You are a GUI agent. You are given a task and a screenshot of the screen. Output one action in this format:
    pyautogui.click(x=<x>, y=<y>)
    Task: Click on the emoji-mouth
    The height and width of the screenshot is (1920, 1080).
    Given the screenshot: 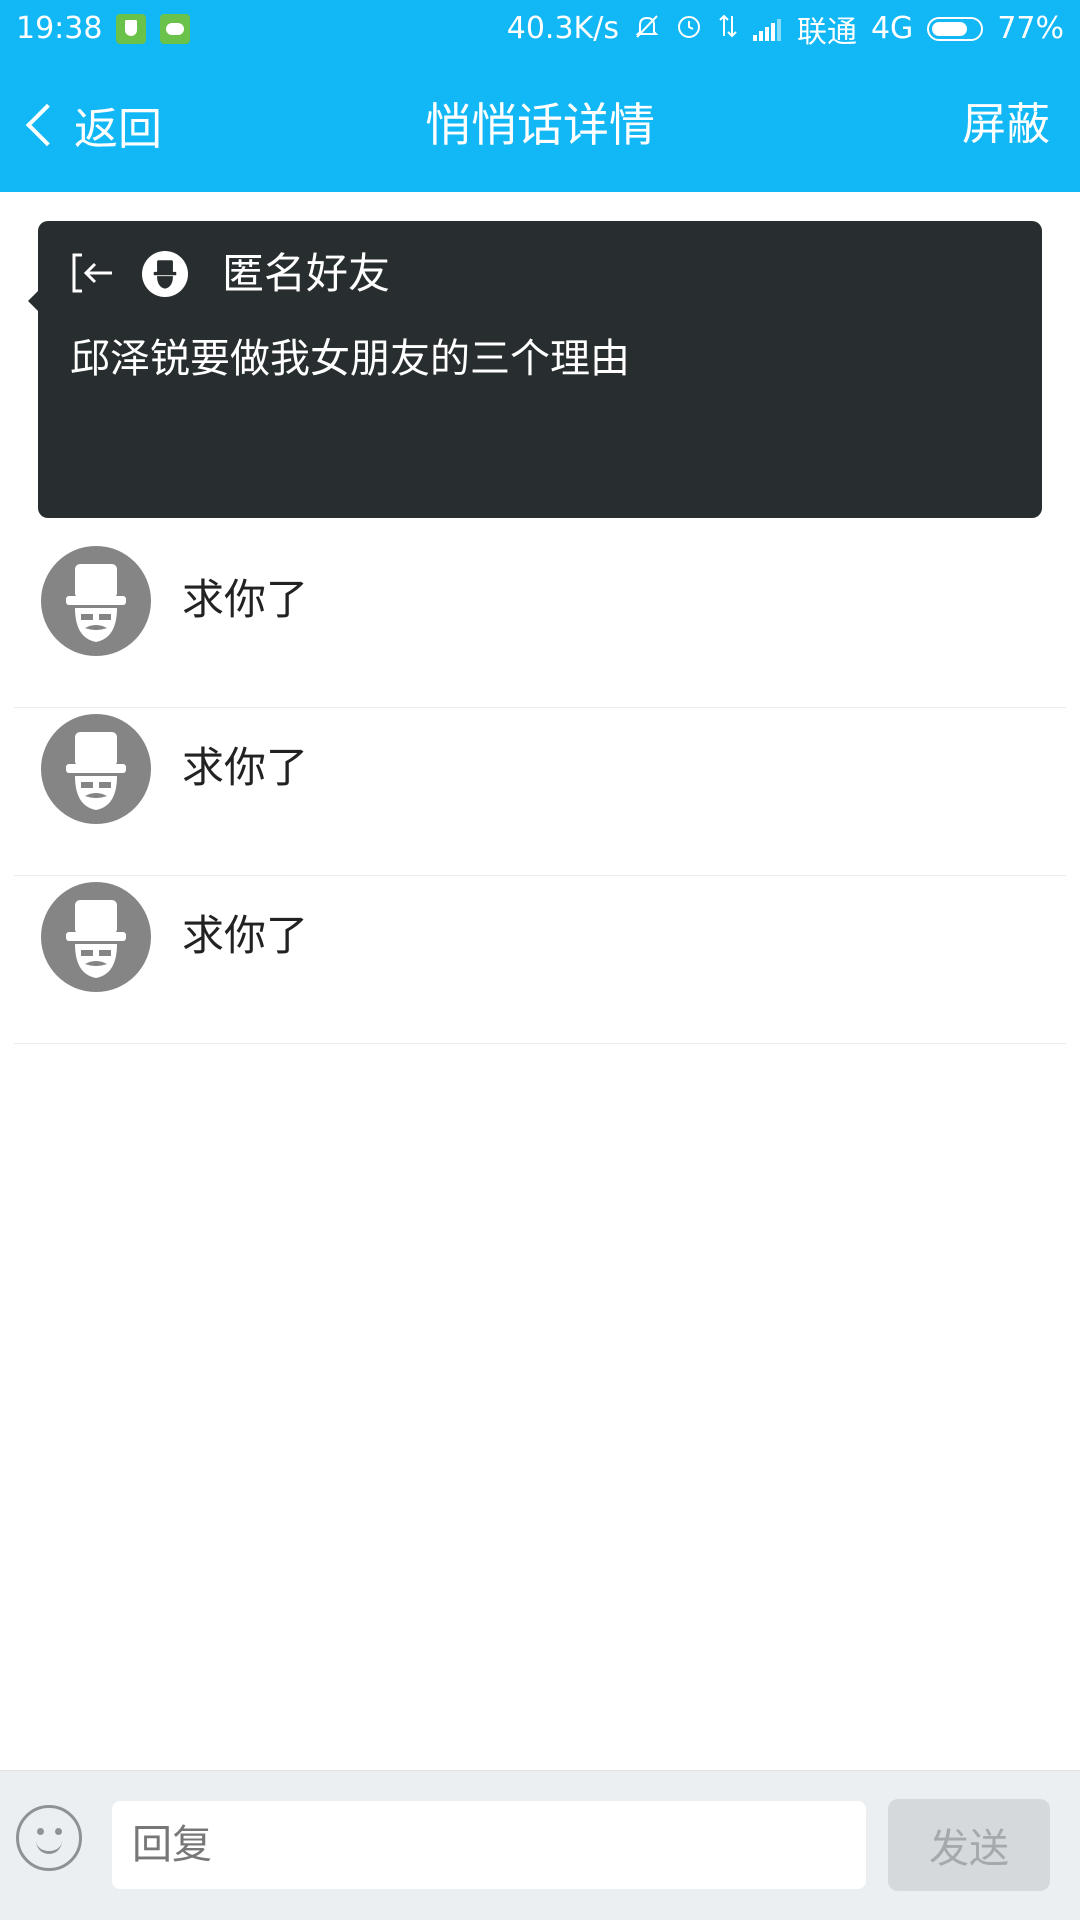 What is the action you would take?
    pyautogui.click(x=49, y=1844)
    